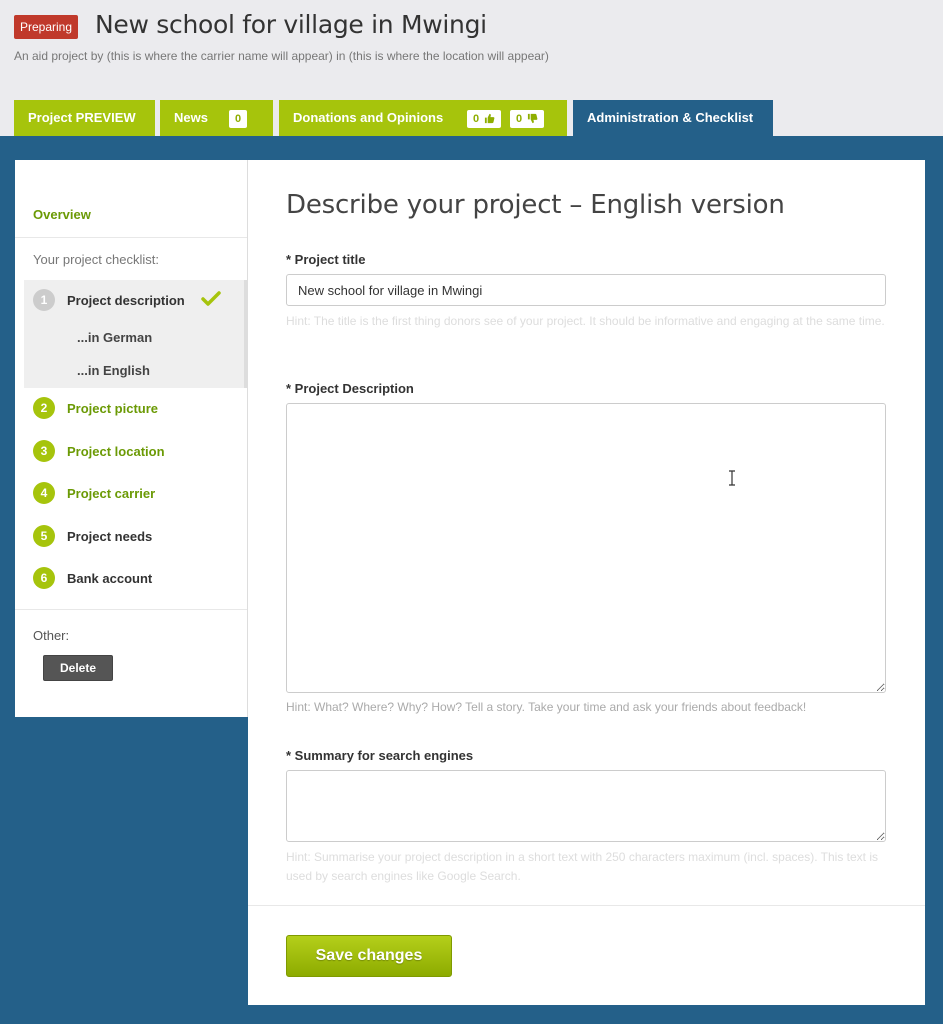 This screenshot has width=943, height=1024. Describe the element at coordinates (368, 117) in the screenshot. I see `tab-label: Donations and Opinions` at that location.